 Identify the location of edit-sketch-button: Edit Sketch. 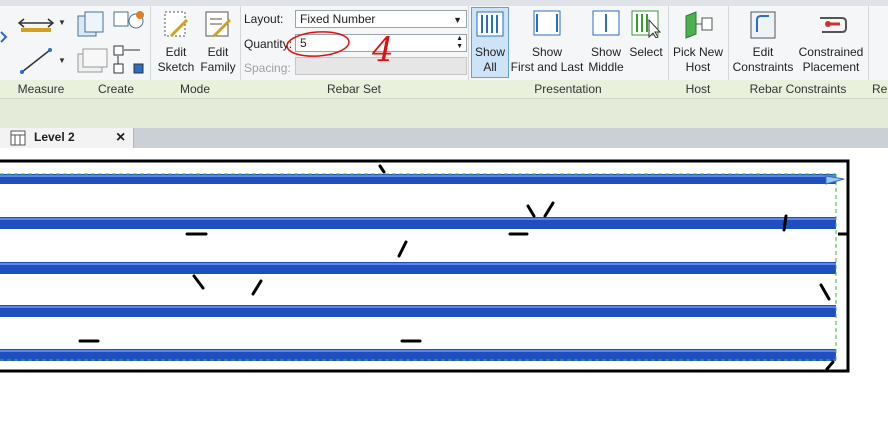
(176, 43).